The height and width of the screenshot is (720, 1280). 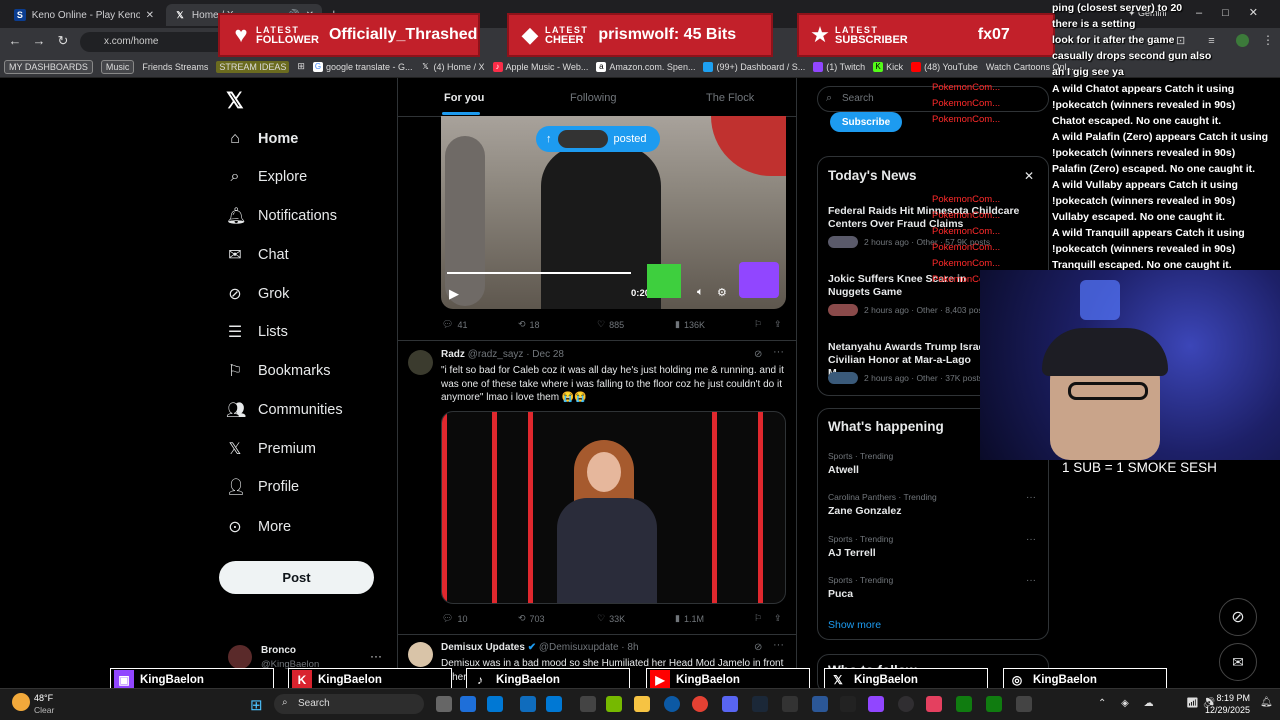 I want to click on battlenet-icon, so click(x=820, y=704).